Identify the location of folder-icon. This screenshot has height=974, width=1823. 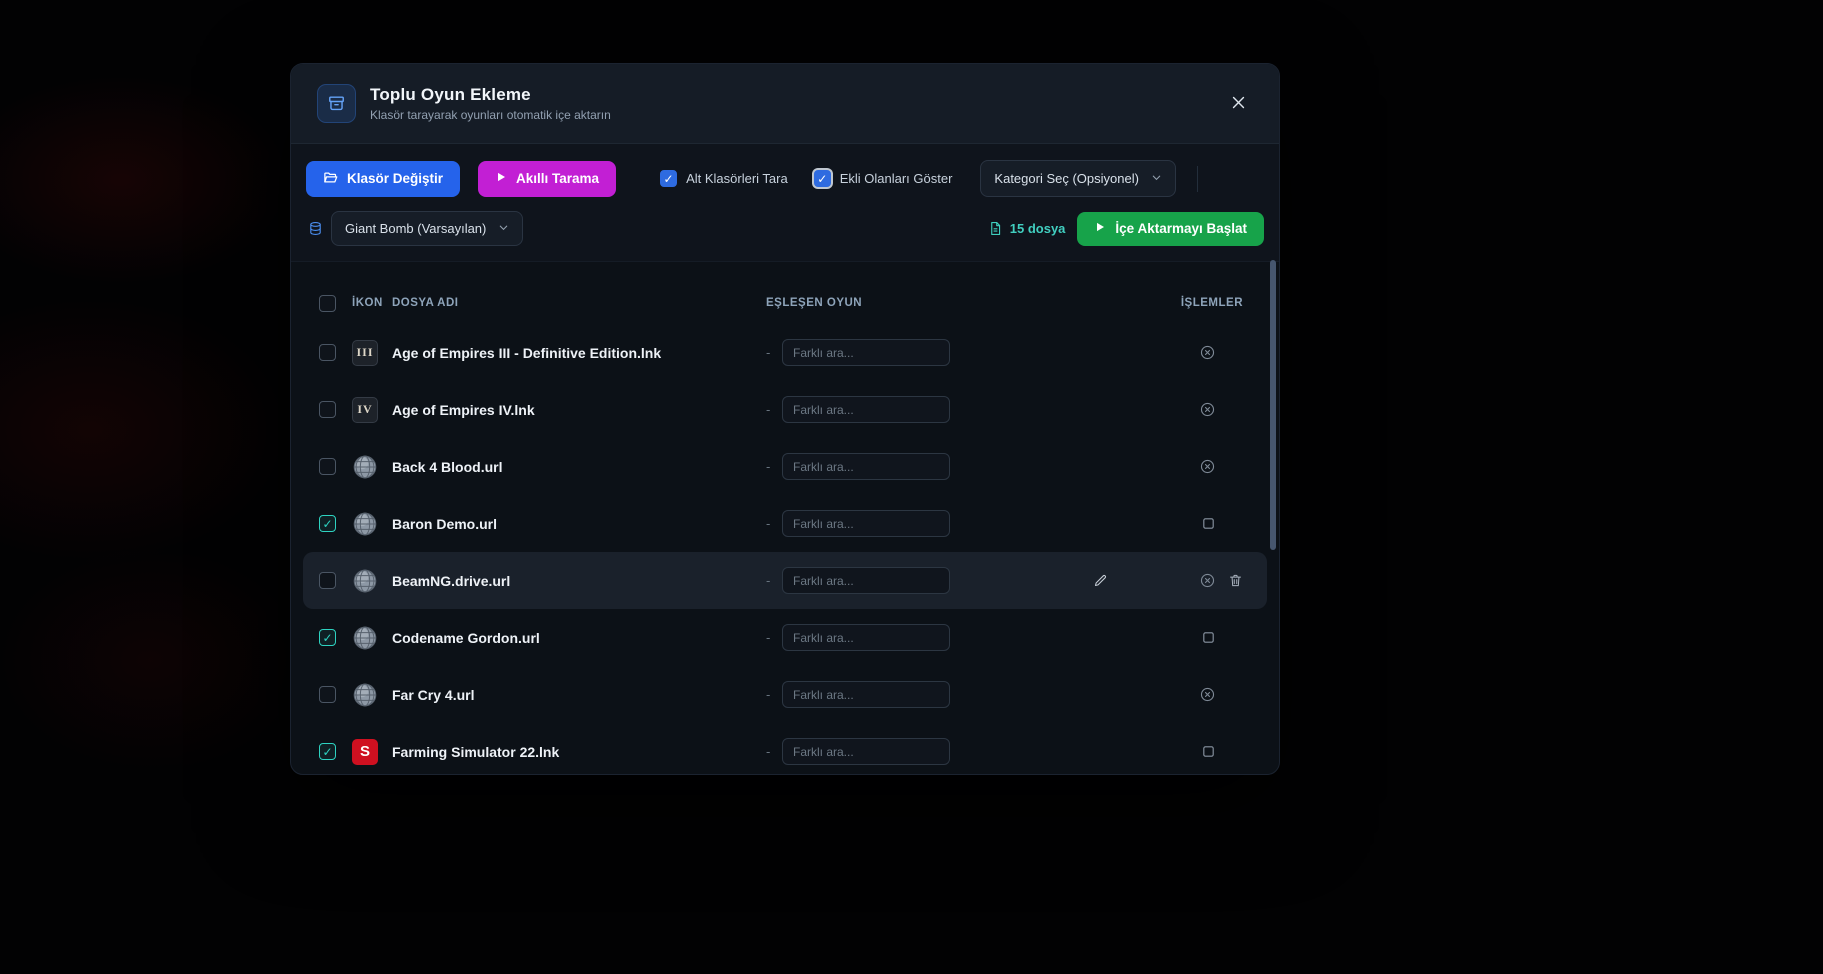
(330, 179).